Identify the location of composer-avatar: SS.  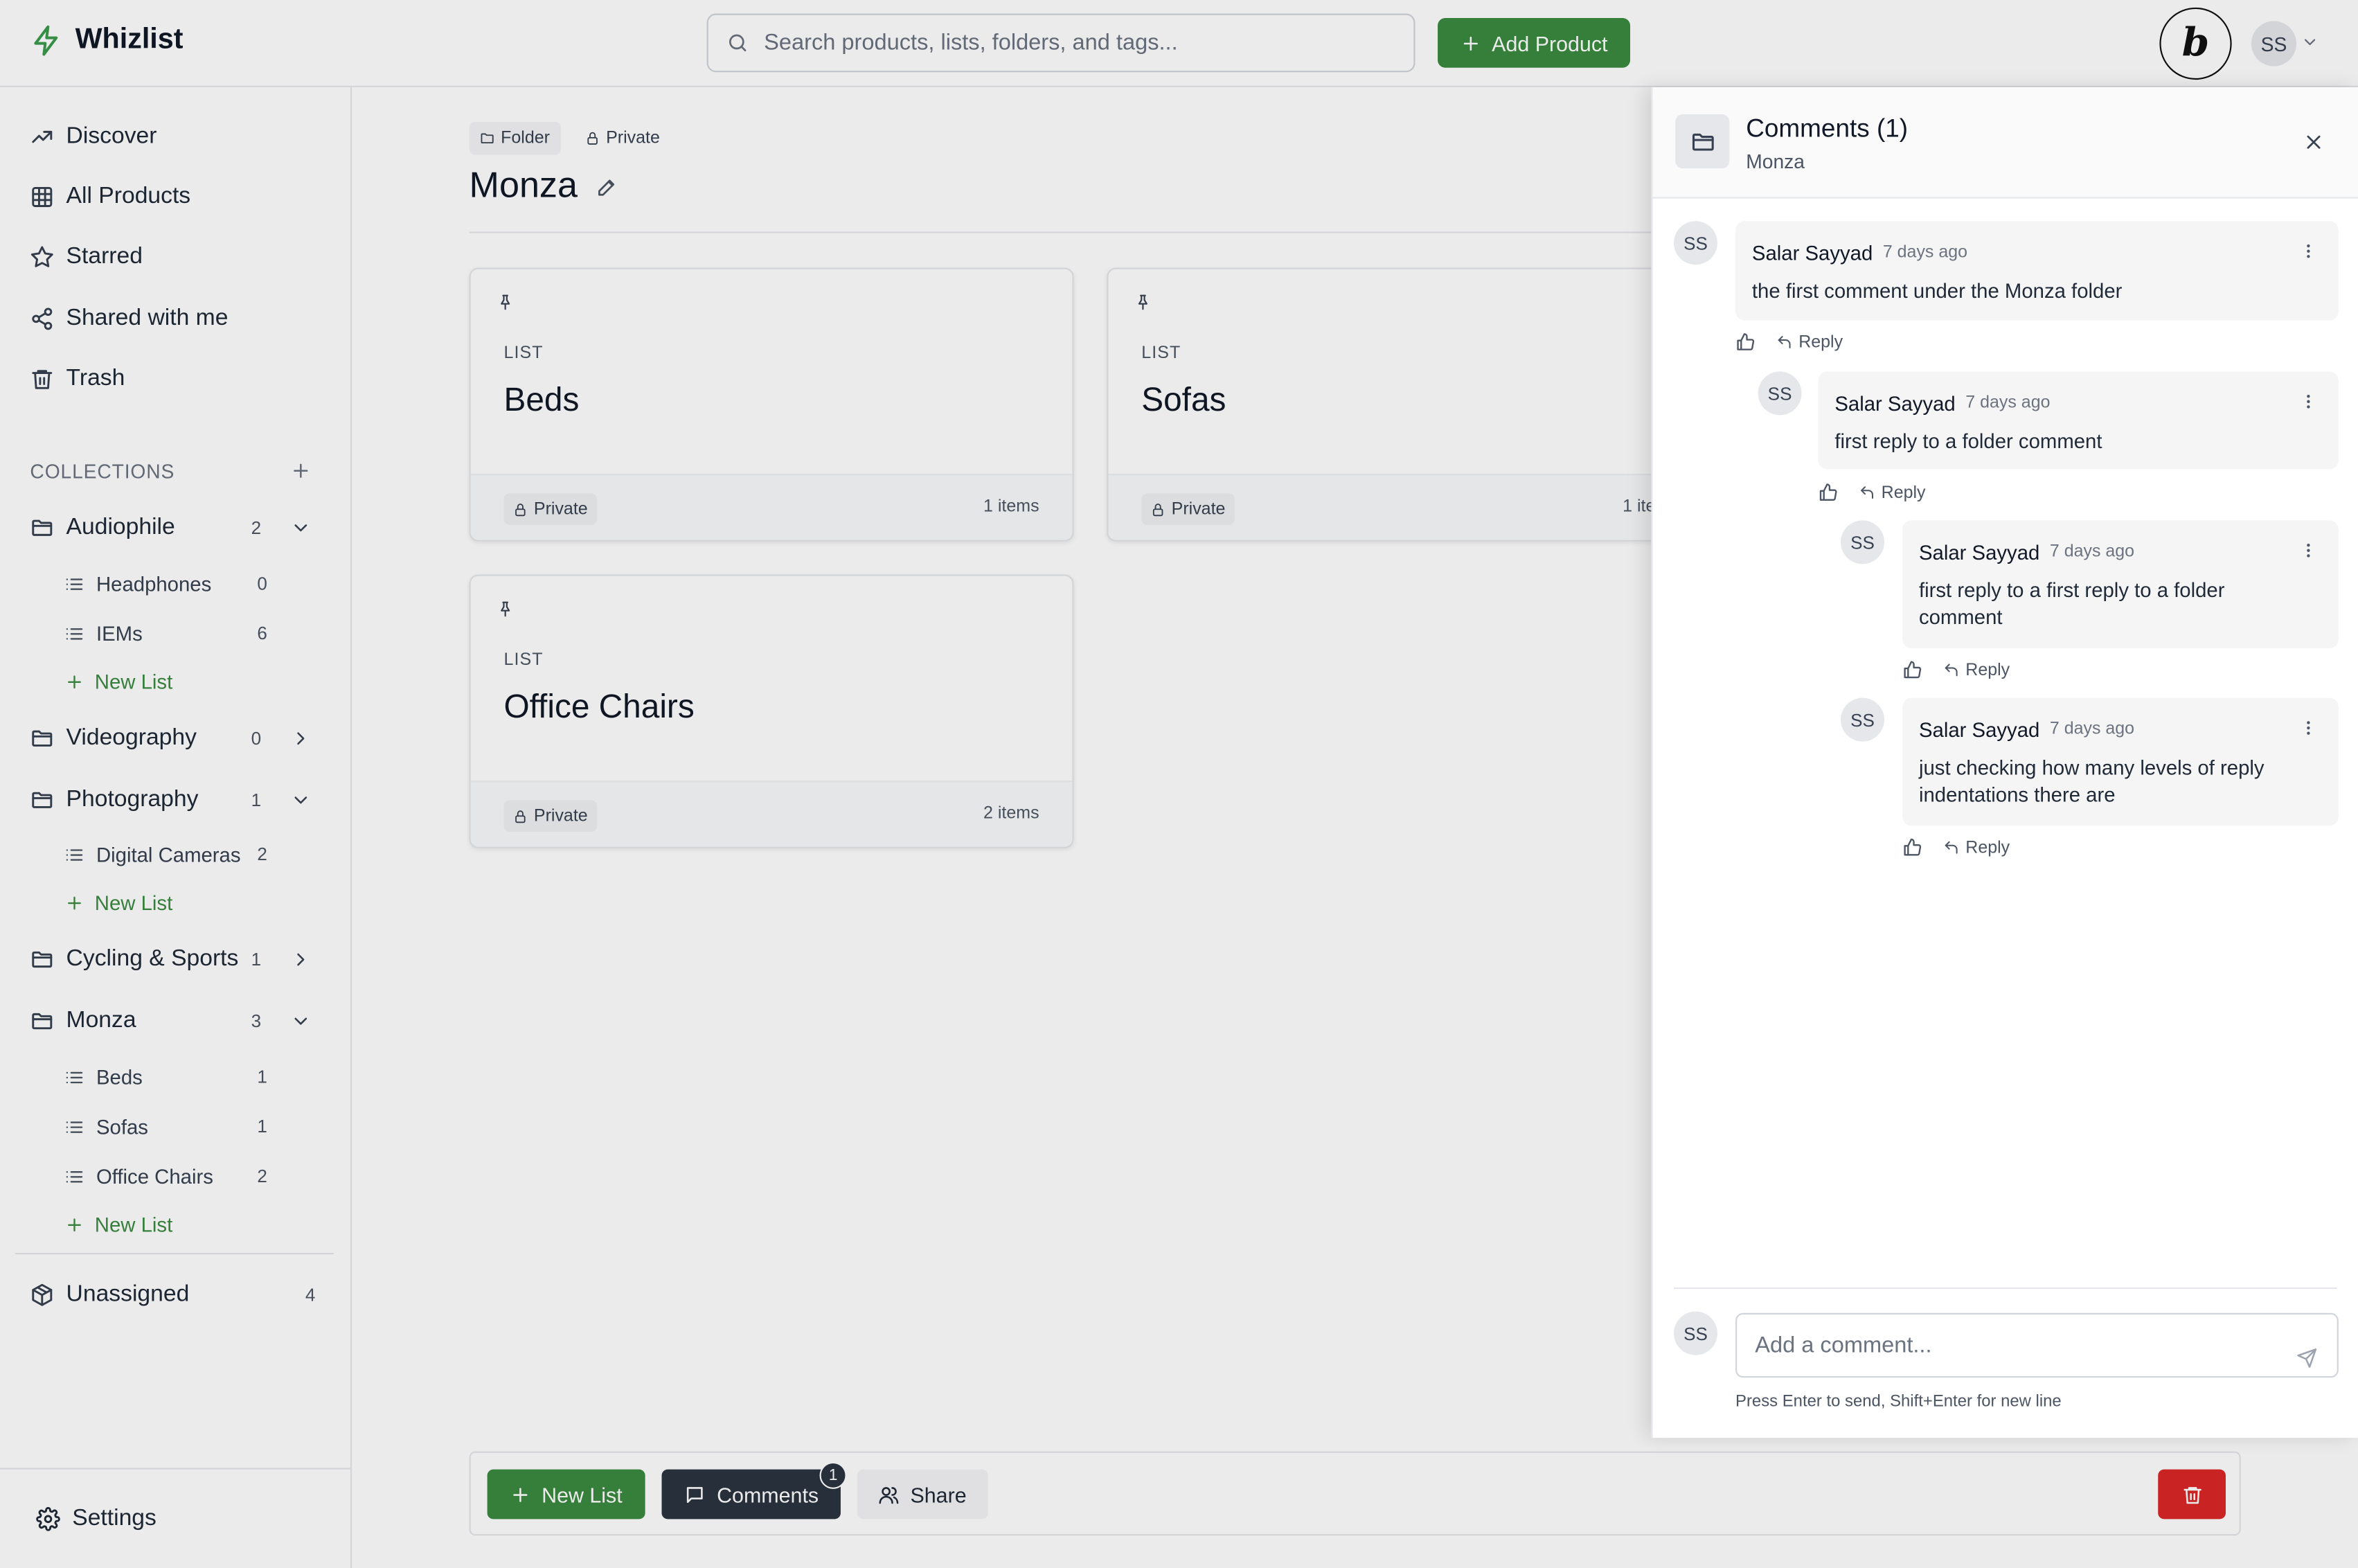
(1695, 1333).